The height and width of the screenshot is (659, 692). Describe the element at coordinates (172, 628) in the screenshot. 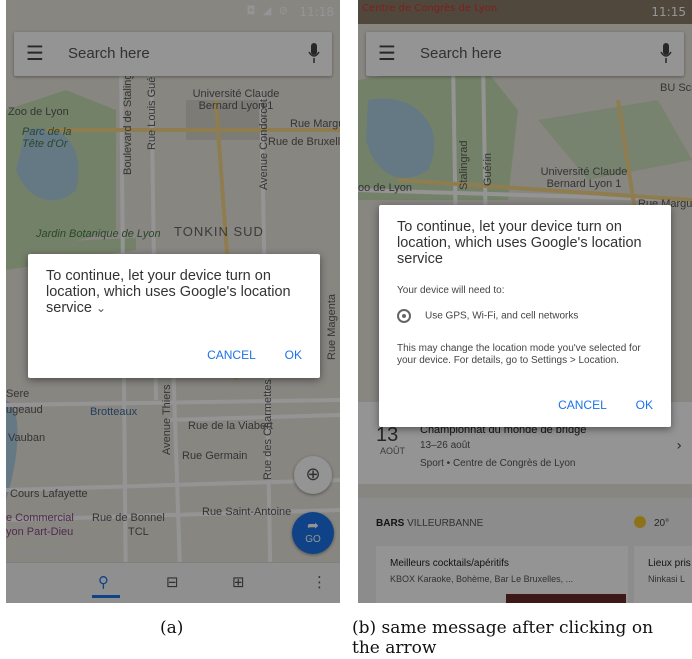

I see `caption-a: (a)` at that location.